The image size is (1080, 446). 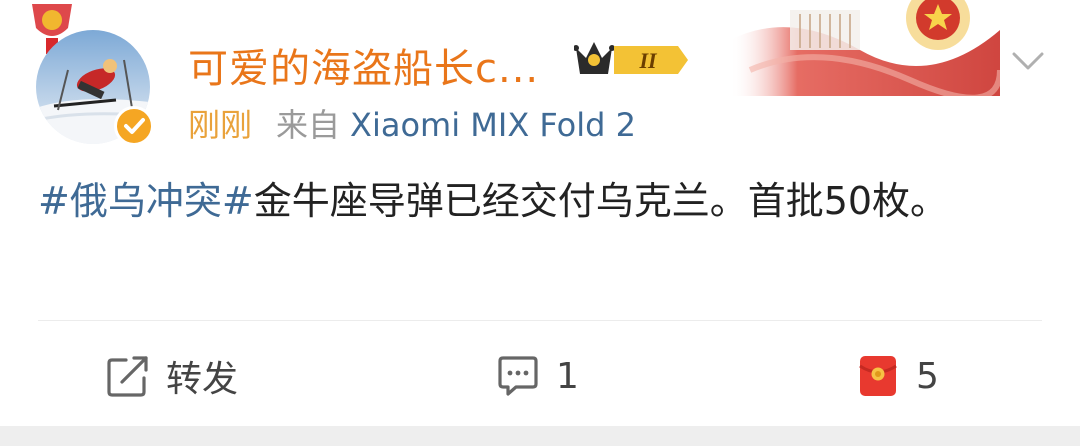 I want to click on comment-count: 1, so click(x=567, y=376).